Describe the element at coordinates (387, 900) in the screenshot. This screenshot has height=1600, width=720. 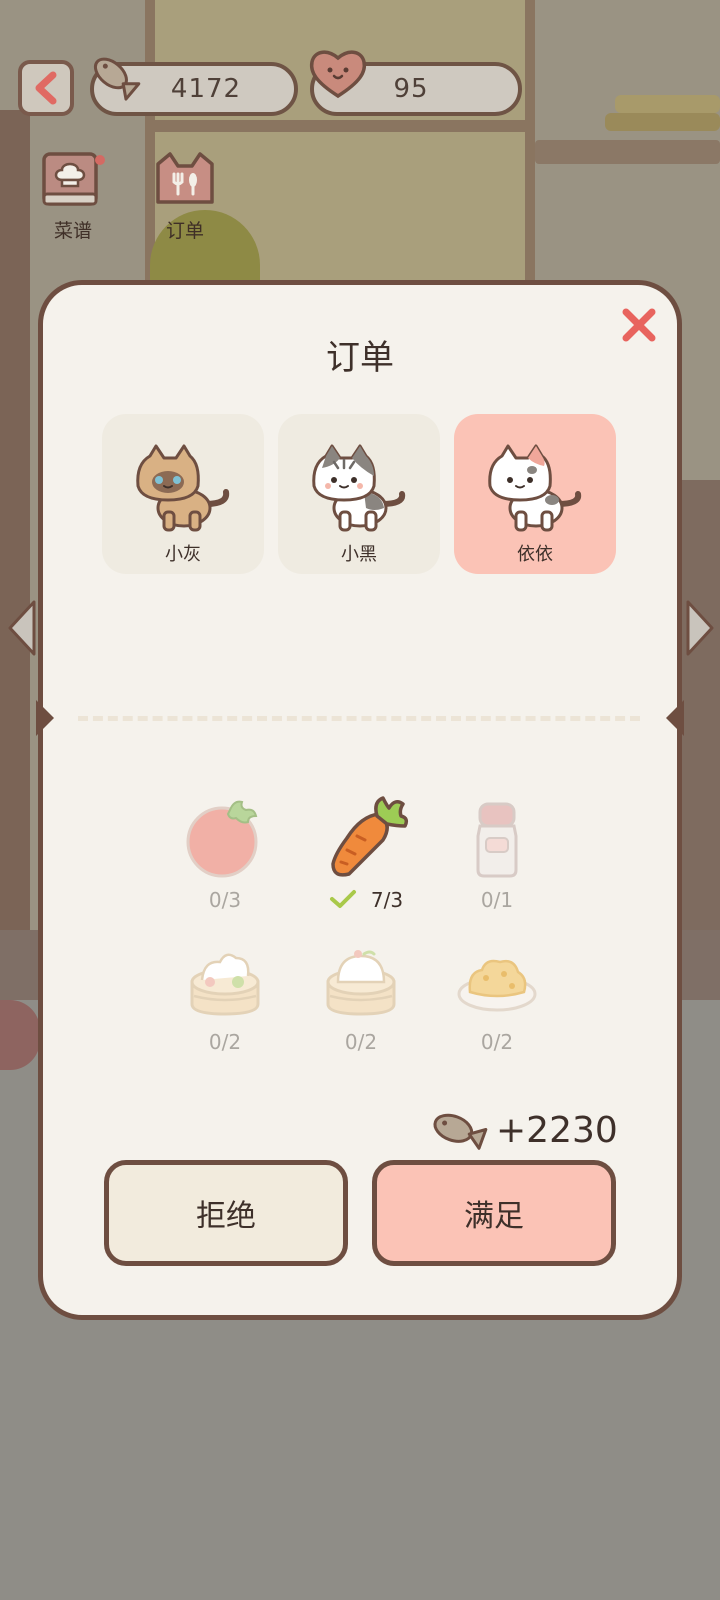
I see `item-count: 7/3` at that location.